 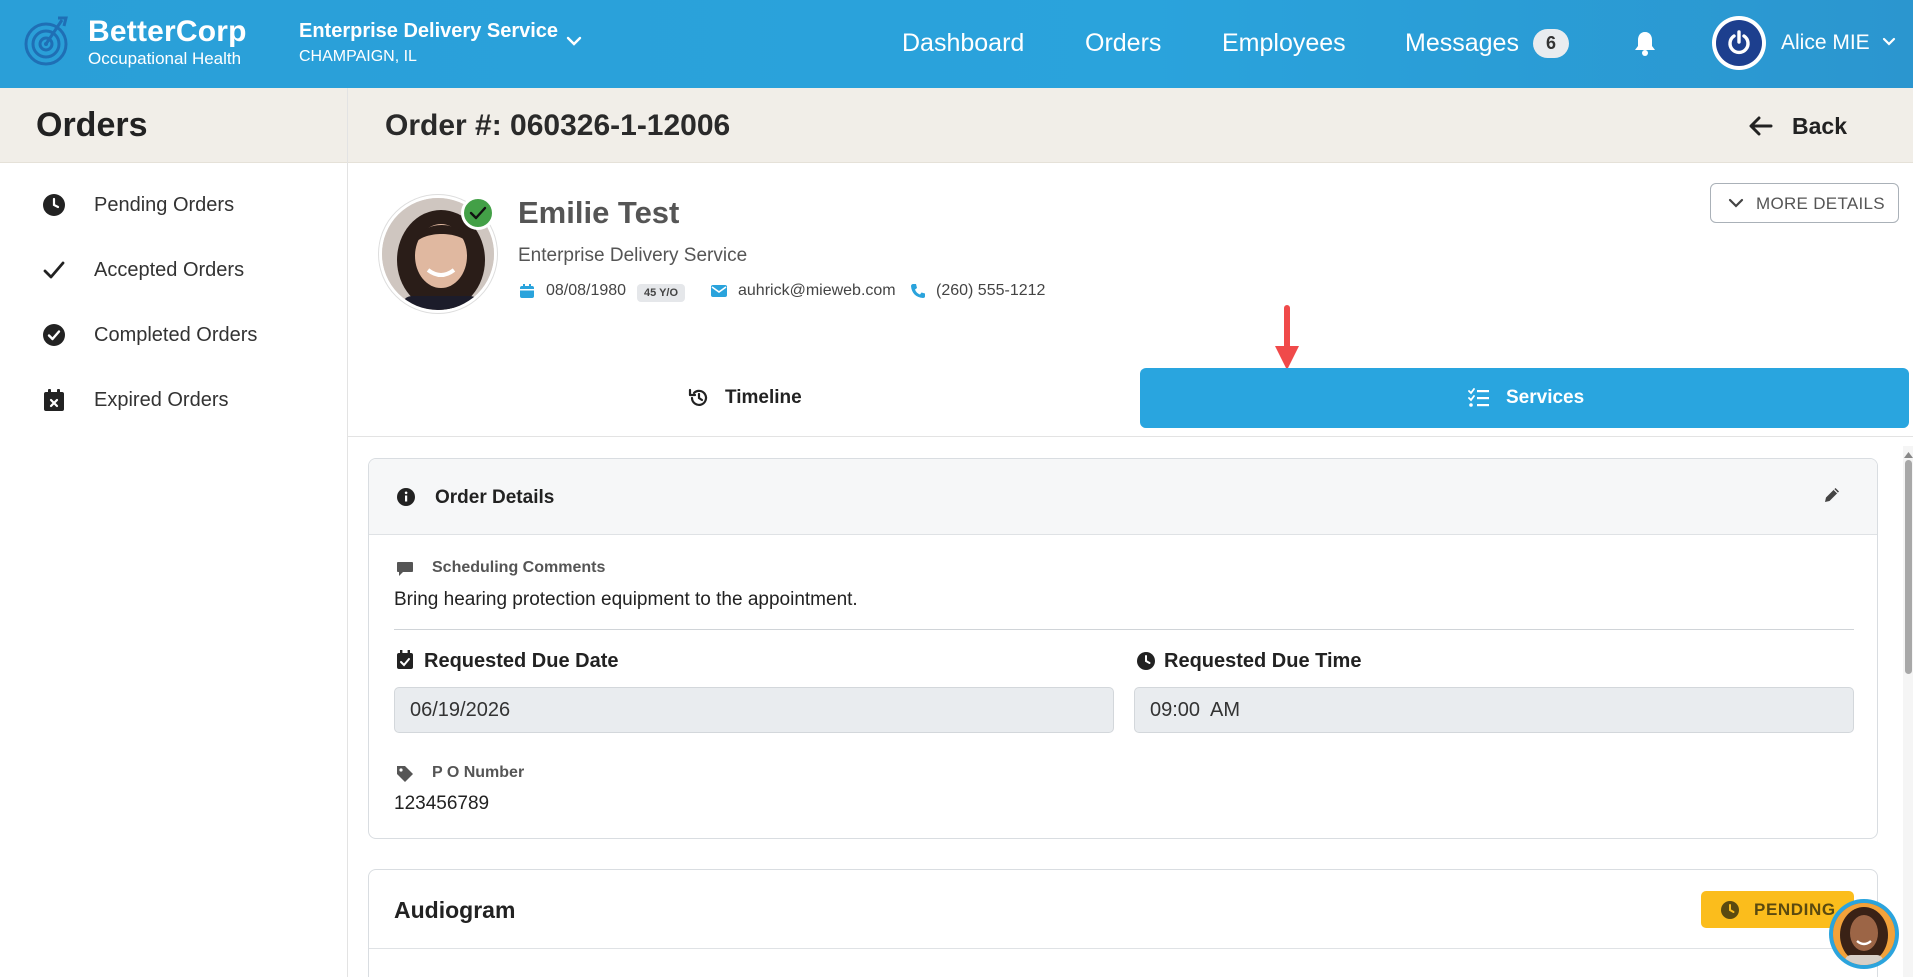 I want to click on scrollbar-thumb, so click(x=1908, y=567).